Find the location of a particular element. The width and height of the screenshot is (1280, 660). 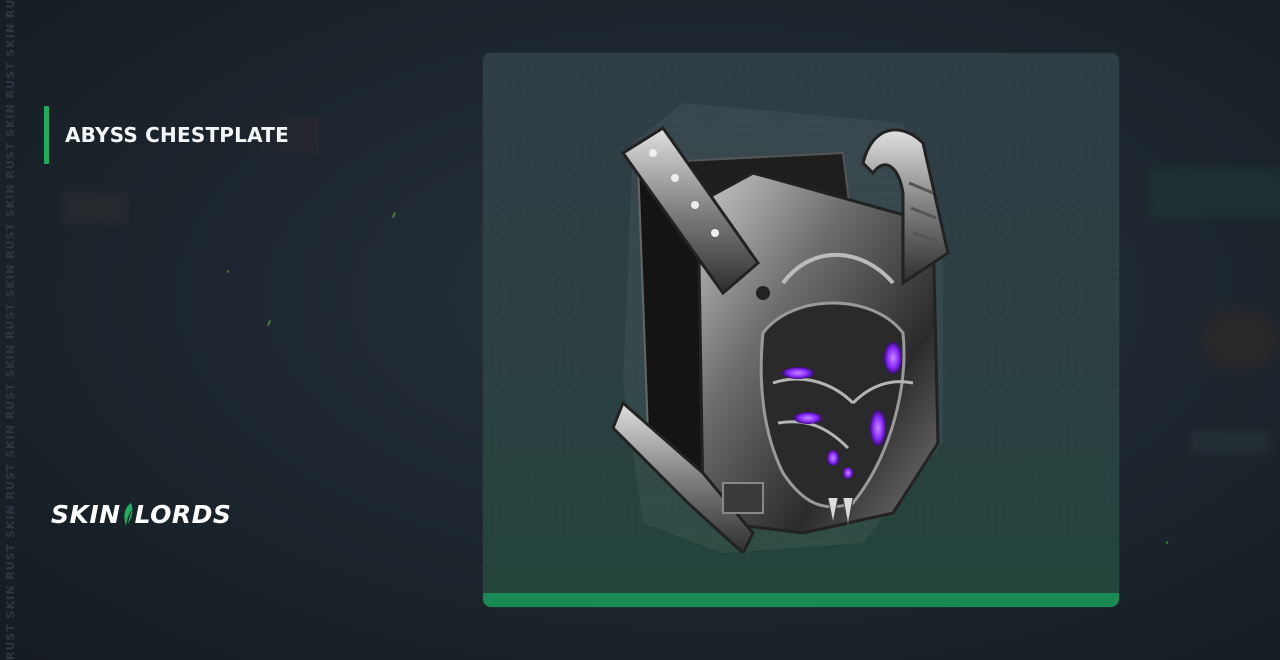

brand-logo-right: LORDS is located at coordinates (183, 514).